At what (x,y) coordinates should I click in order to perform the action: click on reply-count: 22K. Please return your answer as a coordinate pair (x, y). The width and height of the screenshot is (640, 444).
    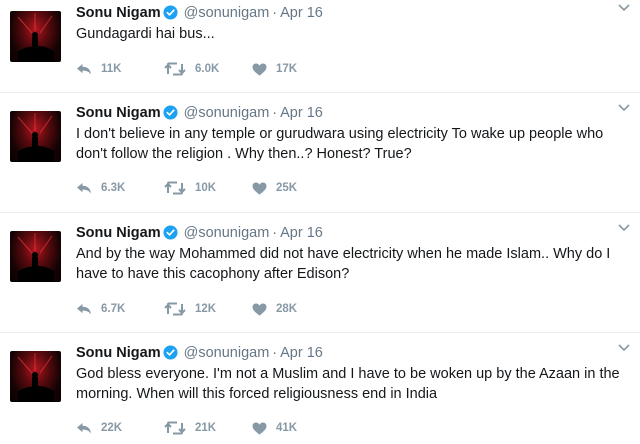
    Looking at the image, I should click on (112, 428).